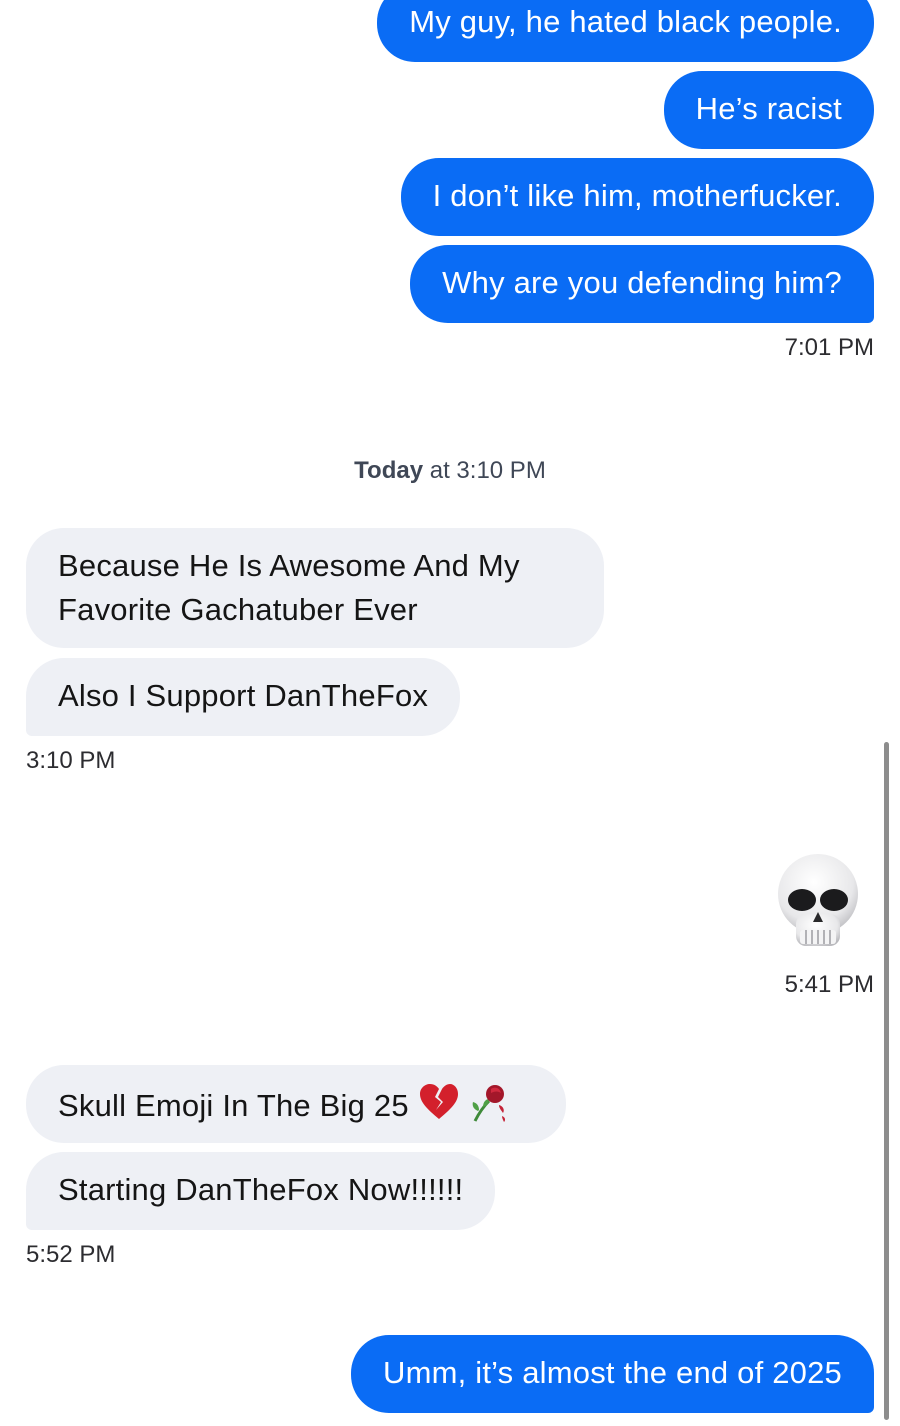 This screenshot has width=900, height=1426. I want to click on sent-message-bubble: Umm, it’s almost the end of 2025, so click(612, 1374).